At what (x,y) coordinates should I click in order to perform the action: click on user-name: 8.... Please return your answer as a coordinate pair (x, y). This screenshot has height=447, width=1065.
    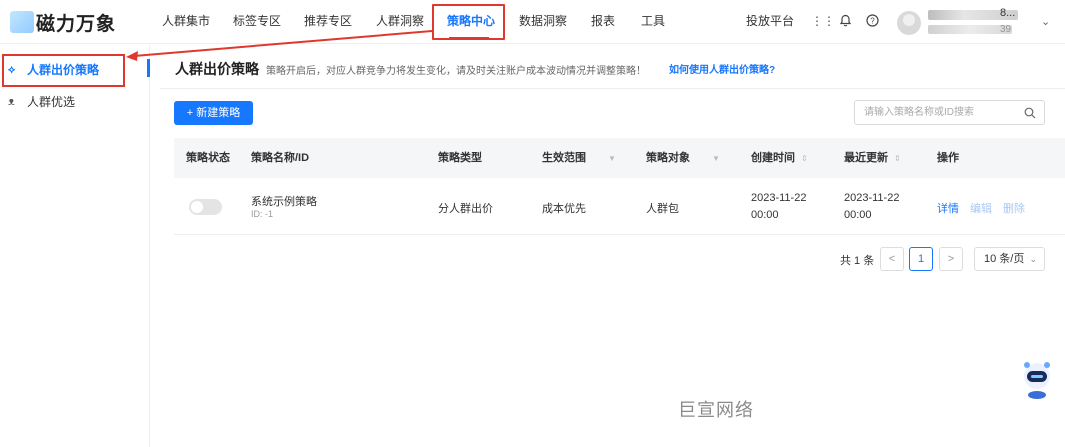
    Looking at the image, I should click on (1008, 13).